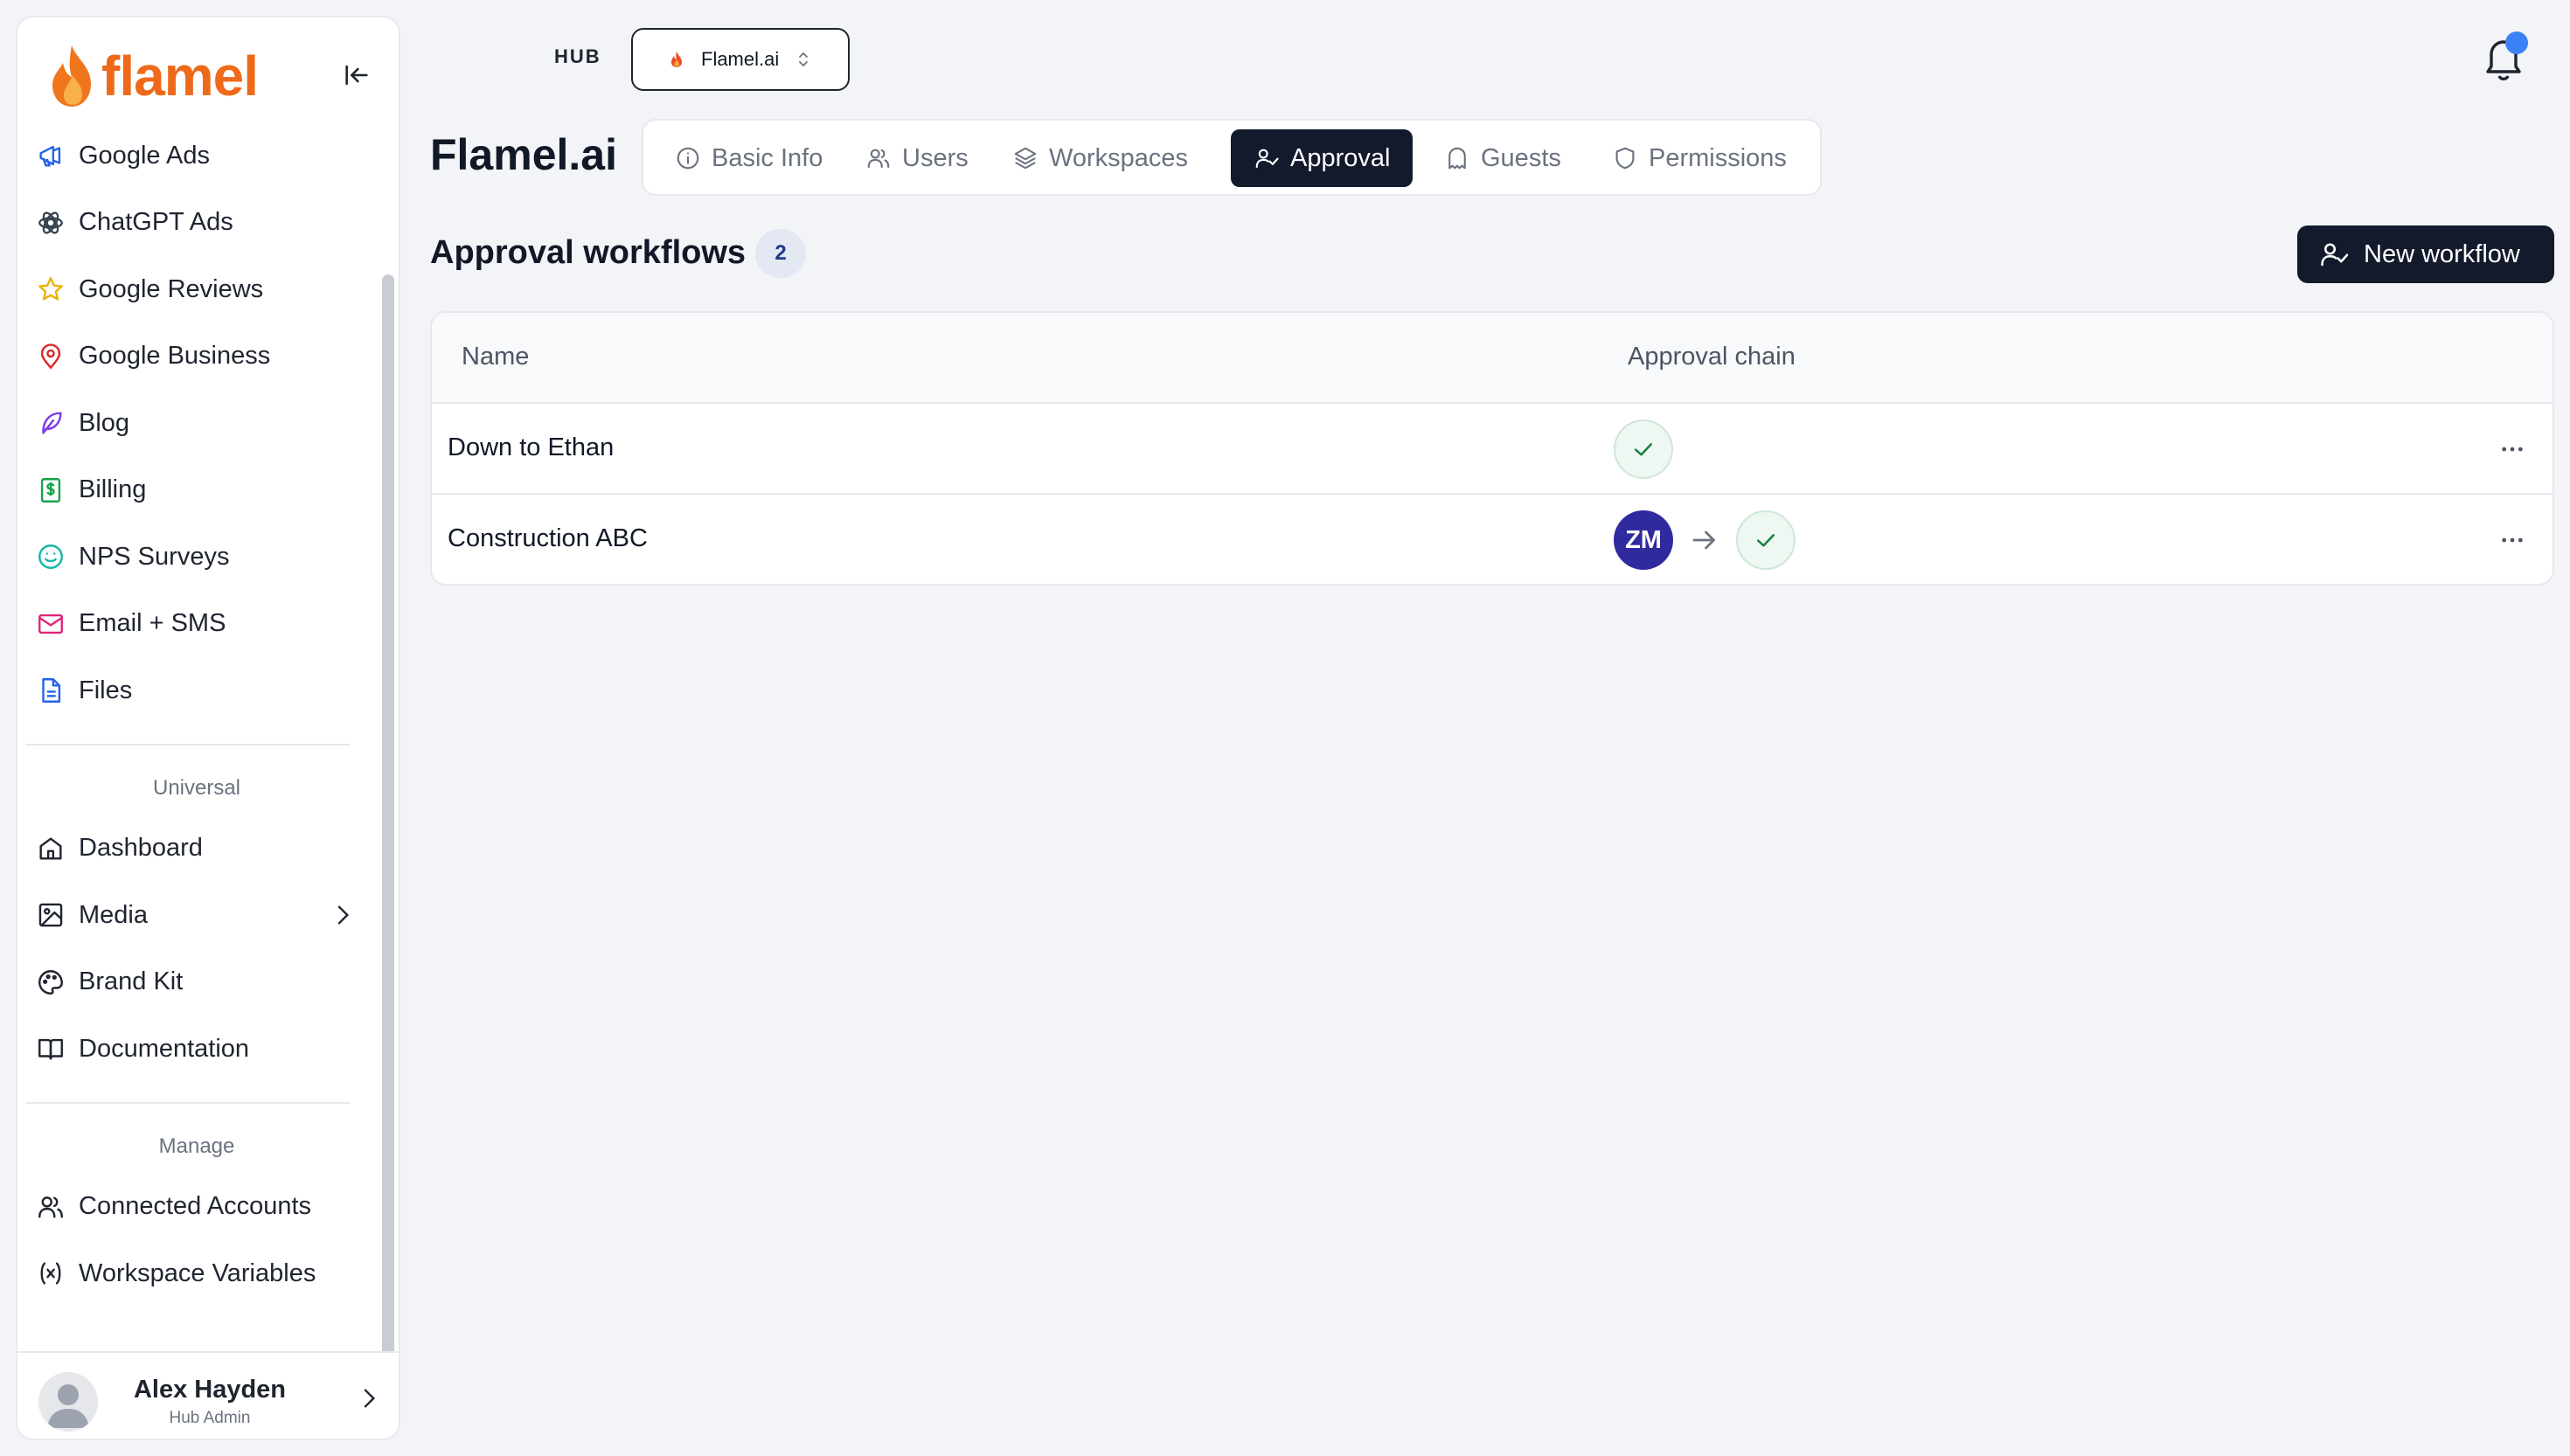 This screenshot has height=1456, width=2570. I want to click on section-title: Approval workflows, so click(588, 252).